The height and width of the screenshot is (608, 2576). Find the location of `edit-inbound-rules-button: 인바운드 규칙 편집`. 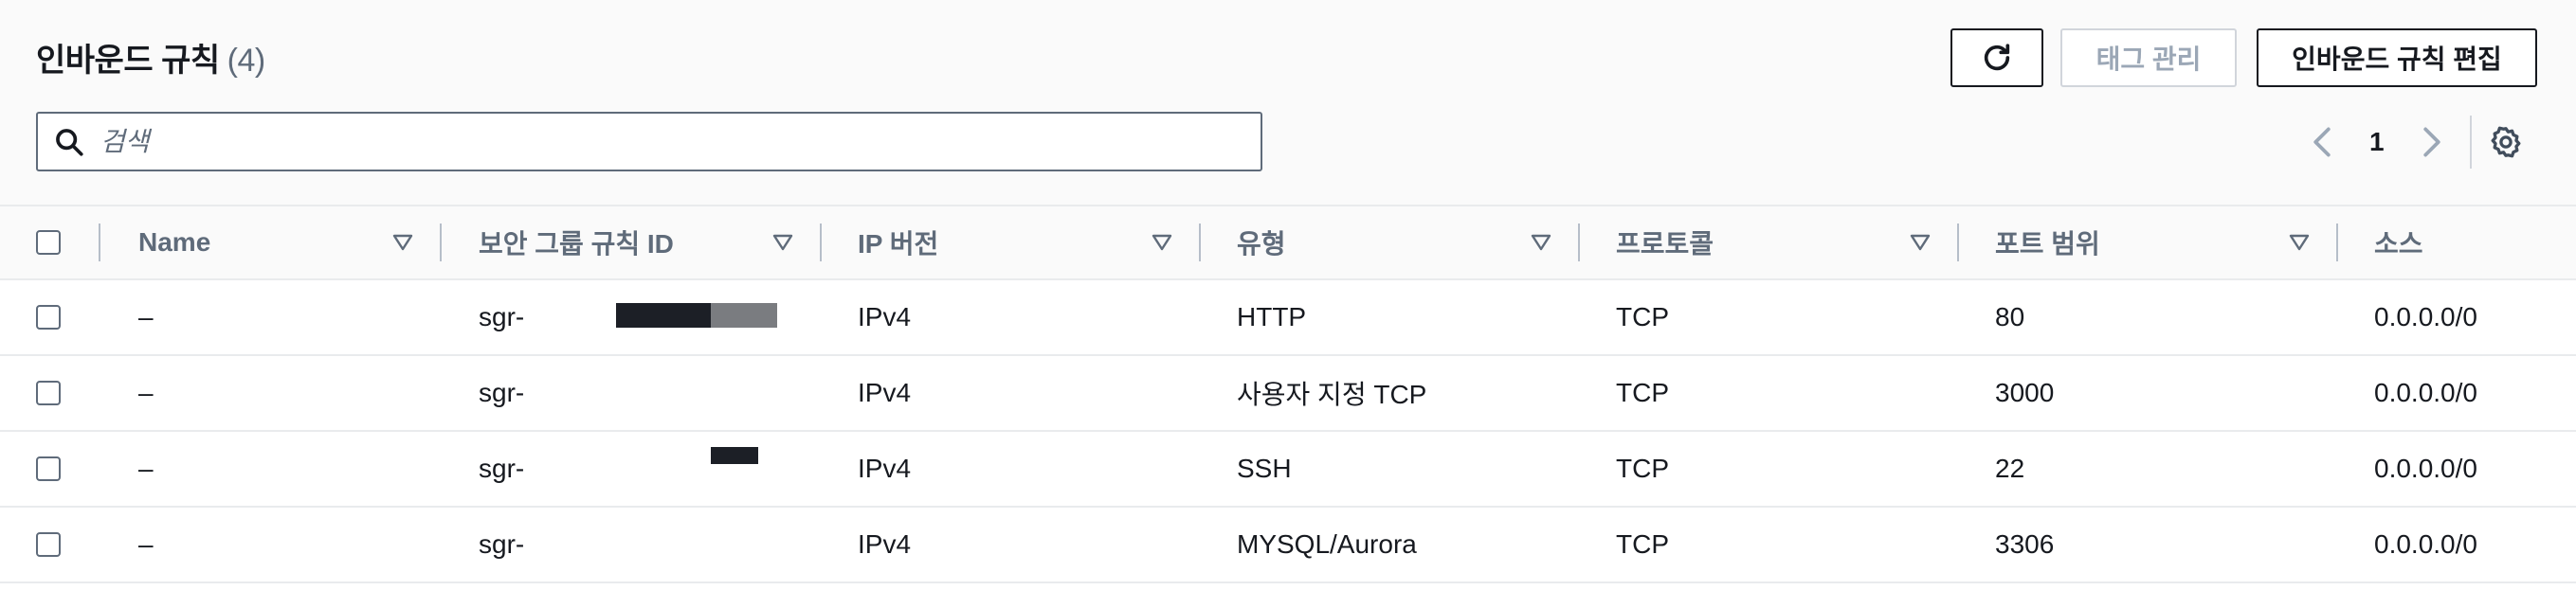

edit-inbound-rules-button: 인바운드 규칙 편집 is located at coordinates (2397, 58).